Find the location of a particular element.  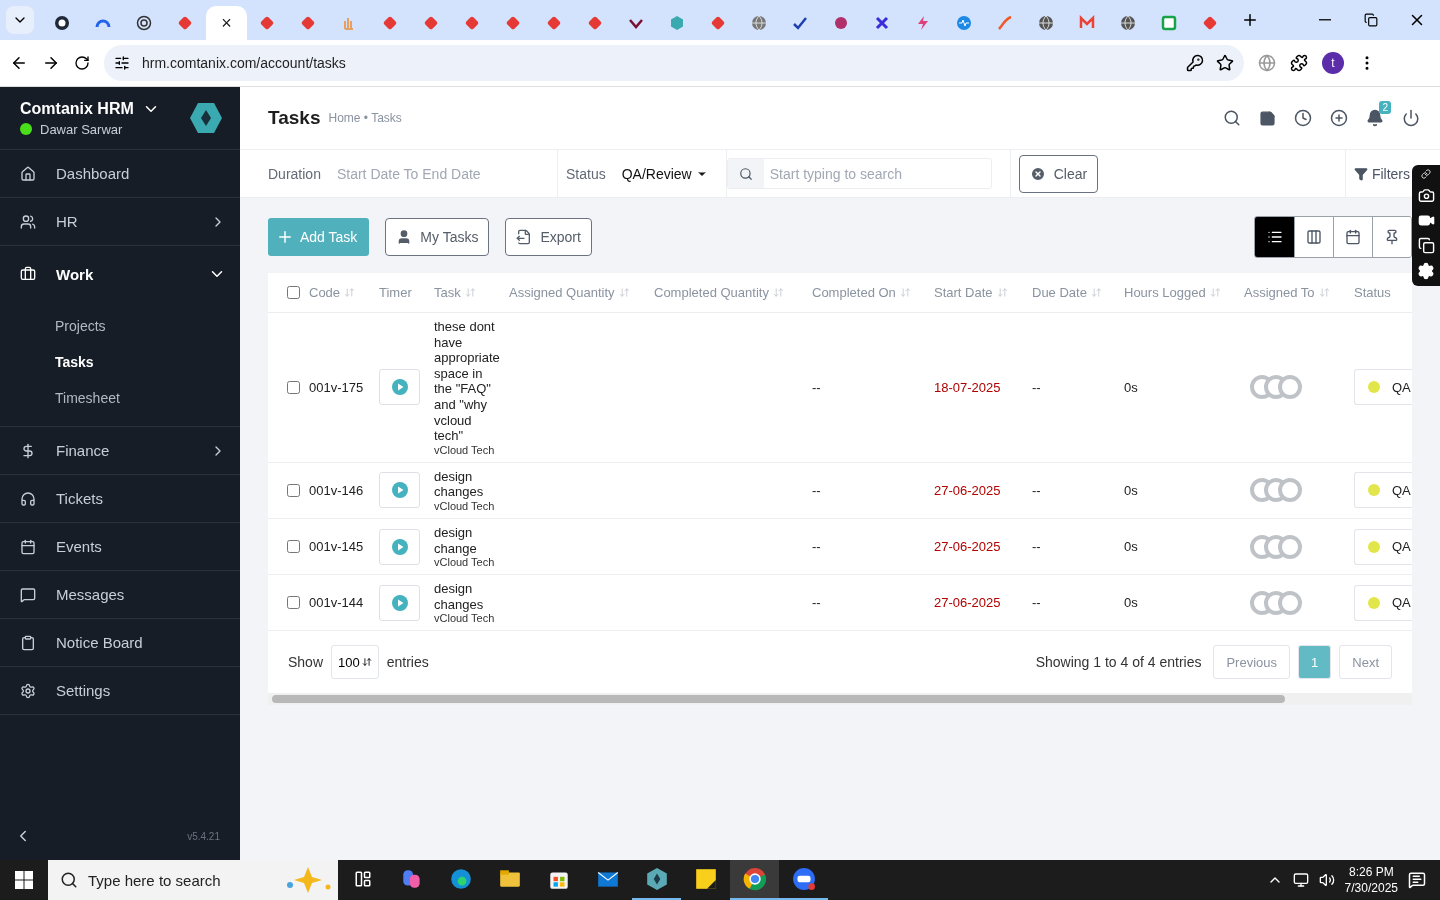

clock-icon is located at coordinates (1303, 118).